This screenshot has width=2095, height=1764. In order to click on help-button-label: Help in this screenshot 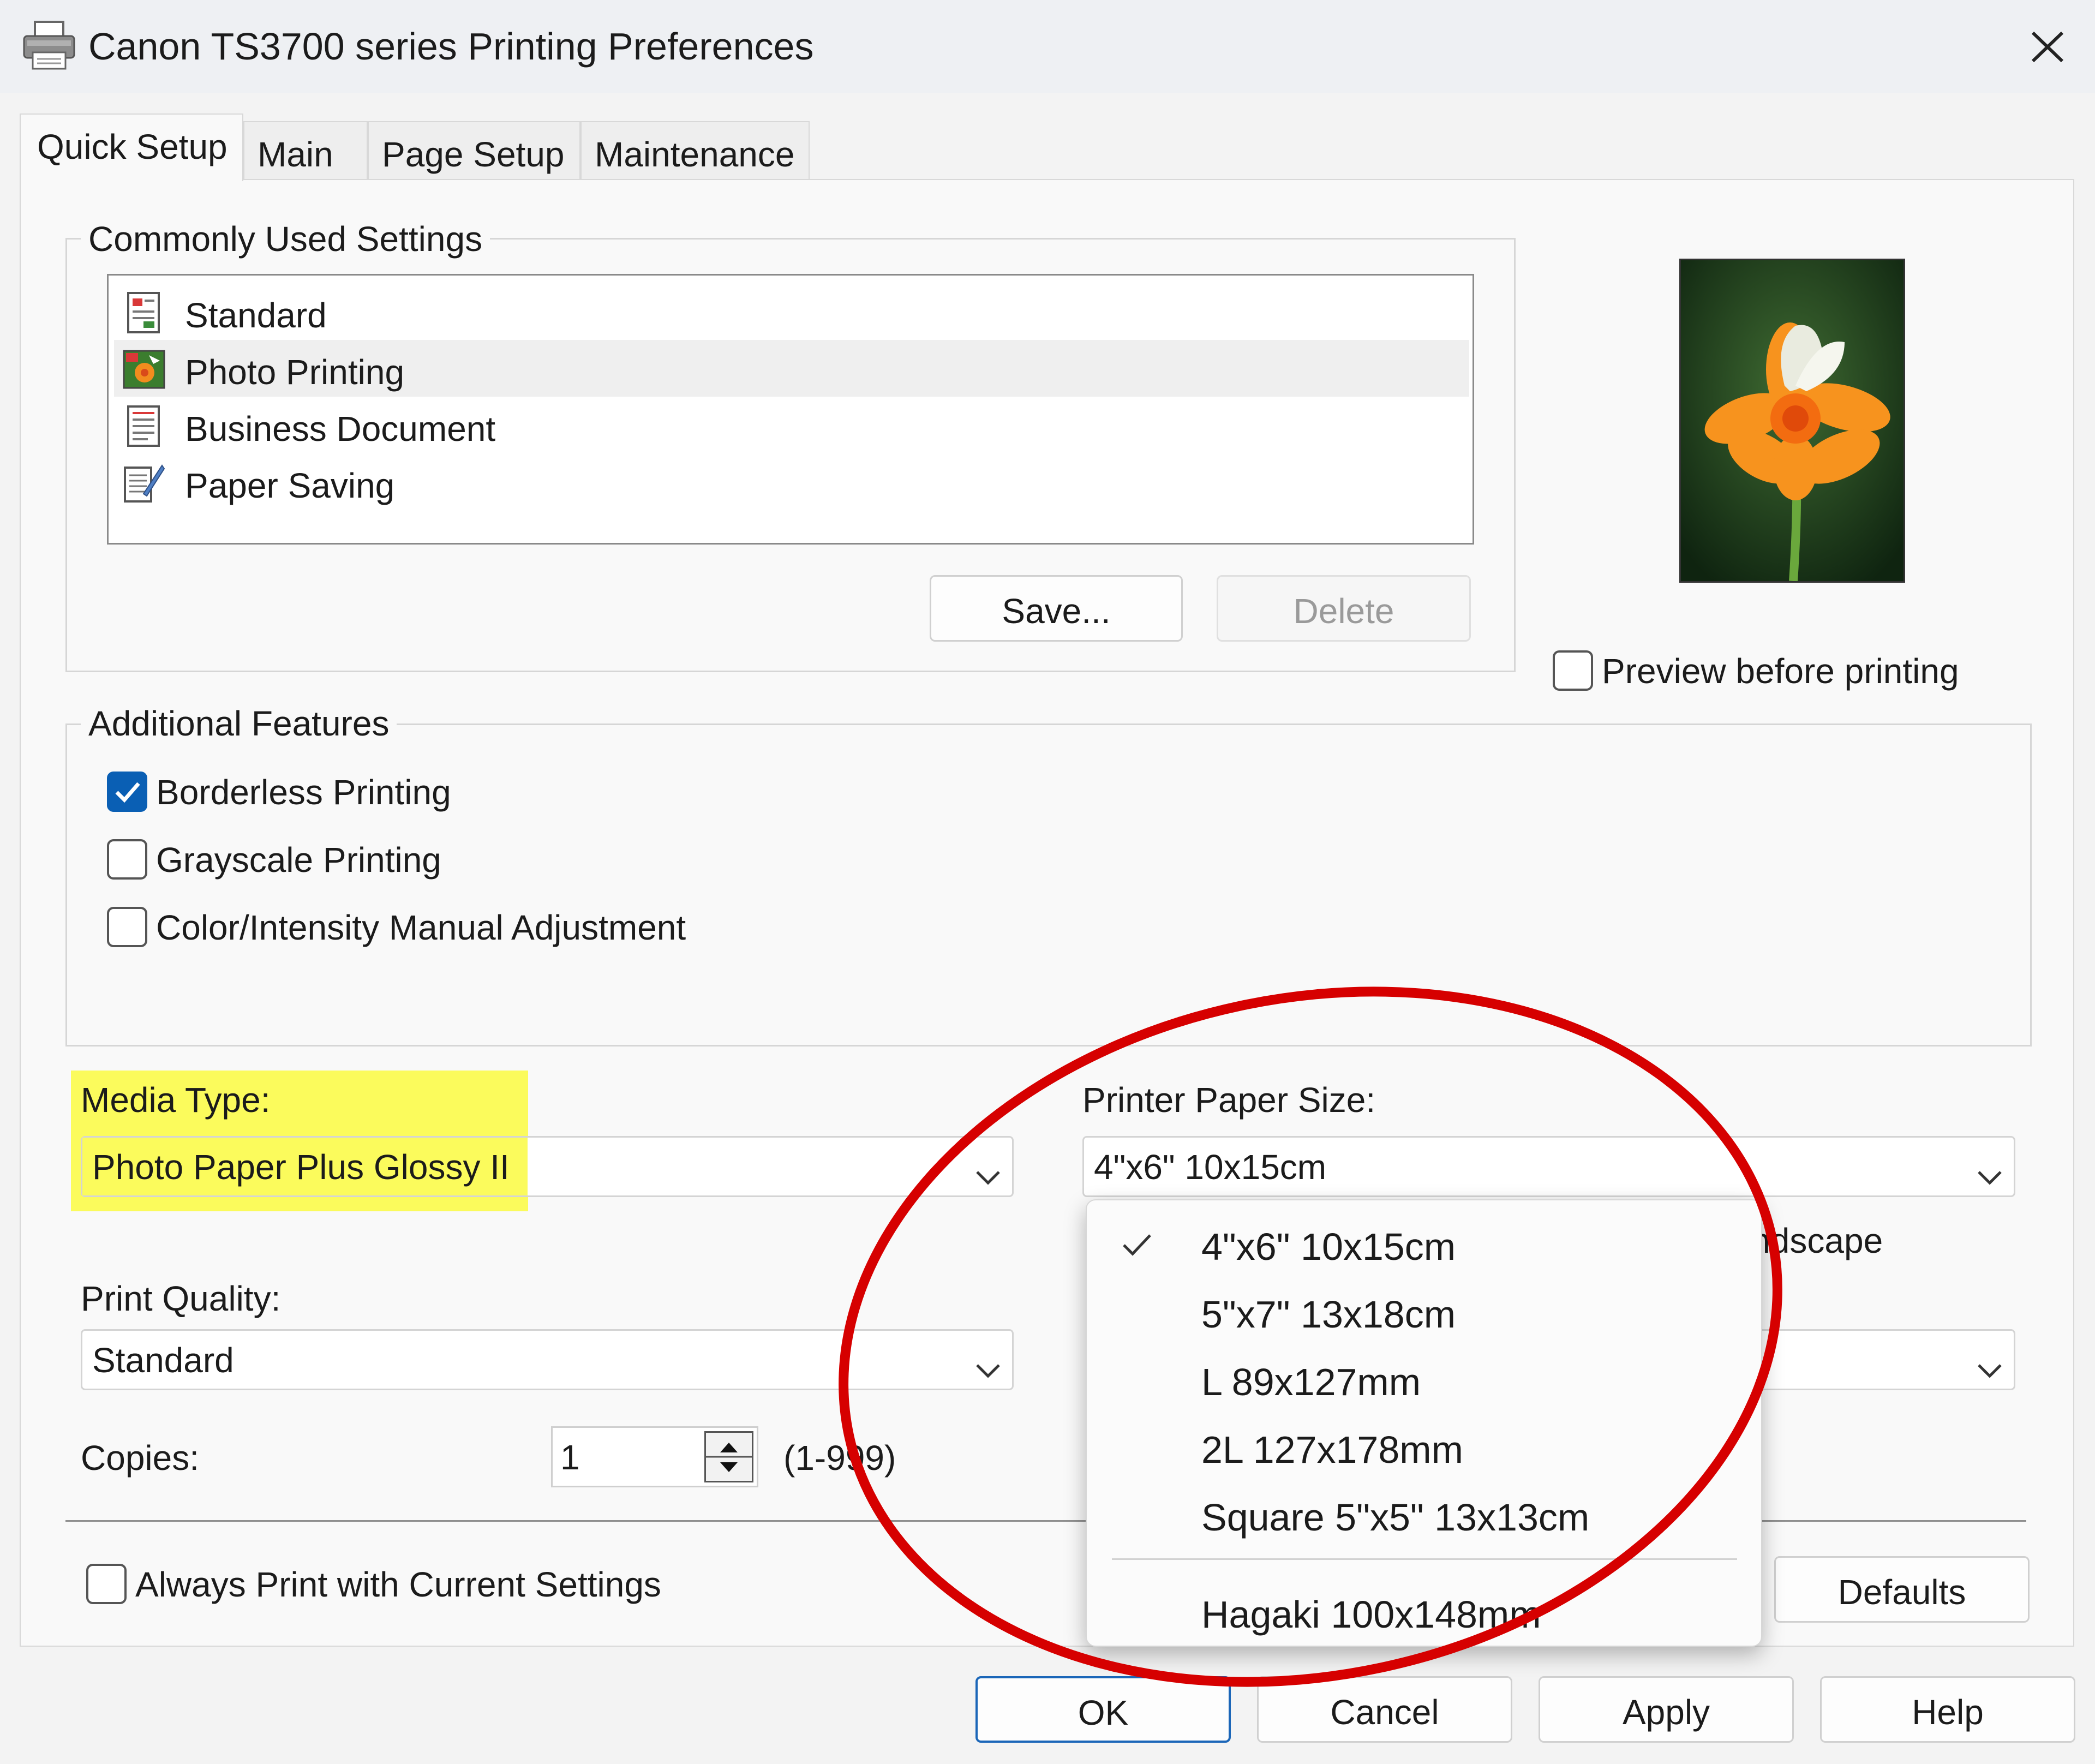, I will do `click(1948, 1712)`.